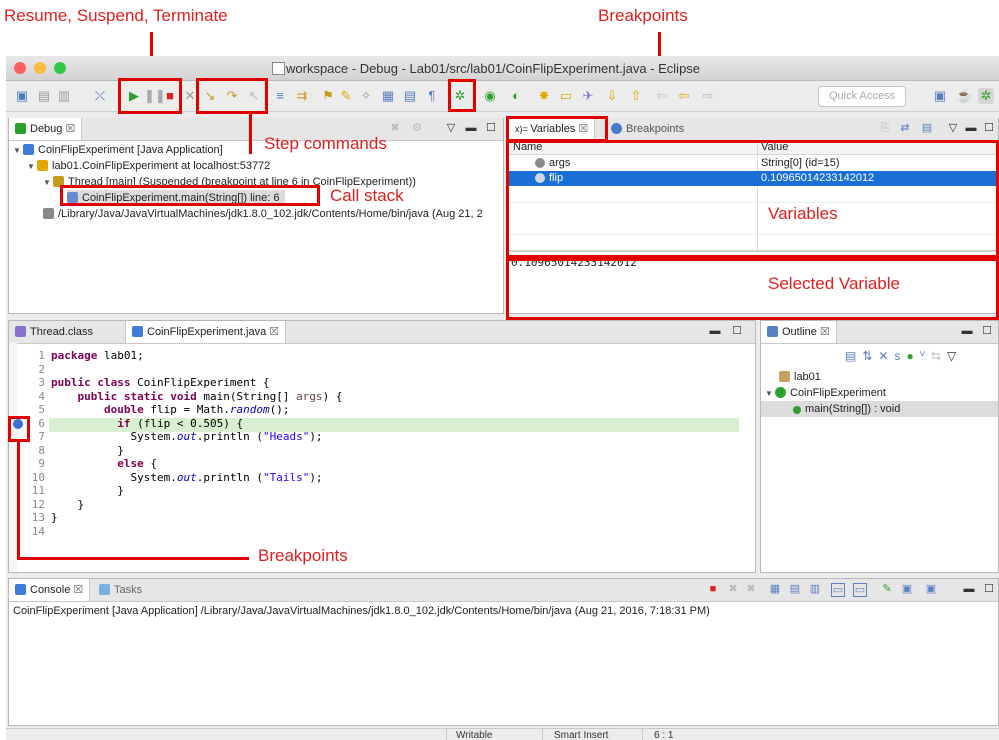 The width and height of the screenshot is (999, 740). Describe the element at coordinates (825, 393) in the screenshot. I see `outline-item-class: ▼ CoinFlipExperiment` at that location.